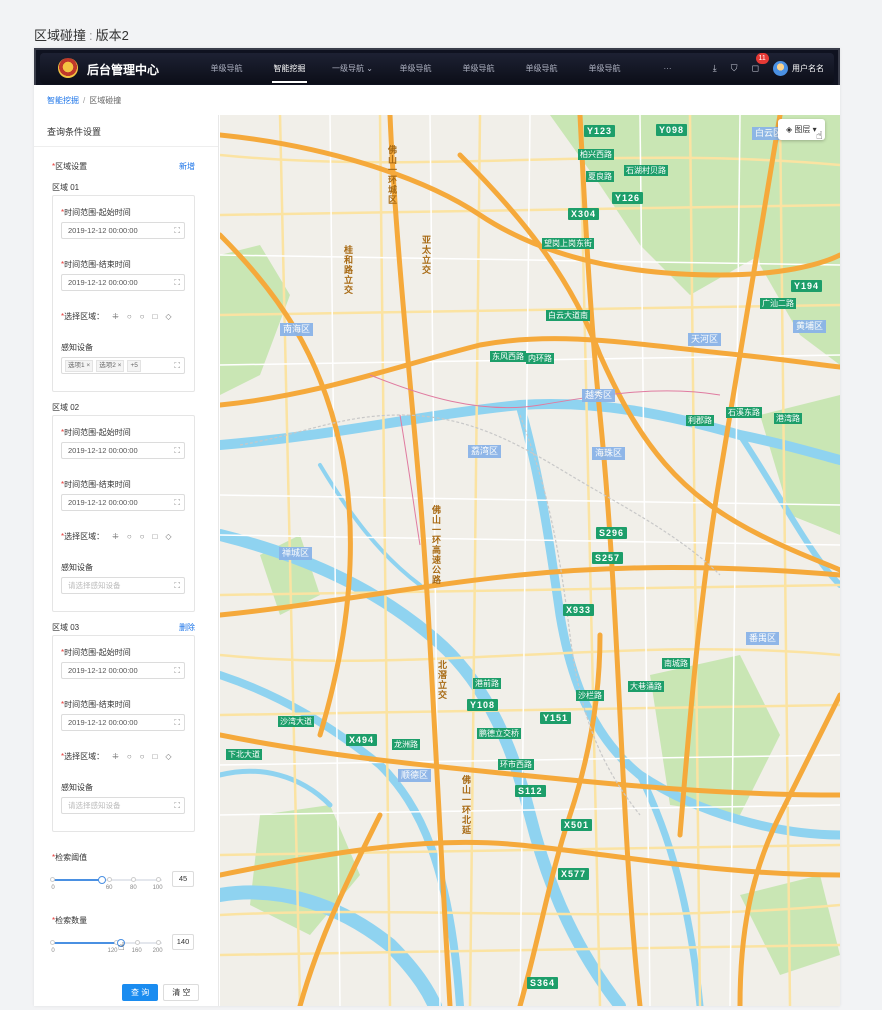 The width and height of the screenshot is (882, 1010). What do you see at coordinates (700, 420) in the screenshot?
I see `road-label: 利郡路` at bounding box center [700, 420].